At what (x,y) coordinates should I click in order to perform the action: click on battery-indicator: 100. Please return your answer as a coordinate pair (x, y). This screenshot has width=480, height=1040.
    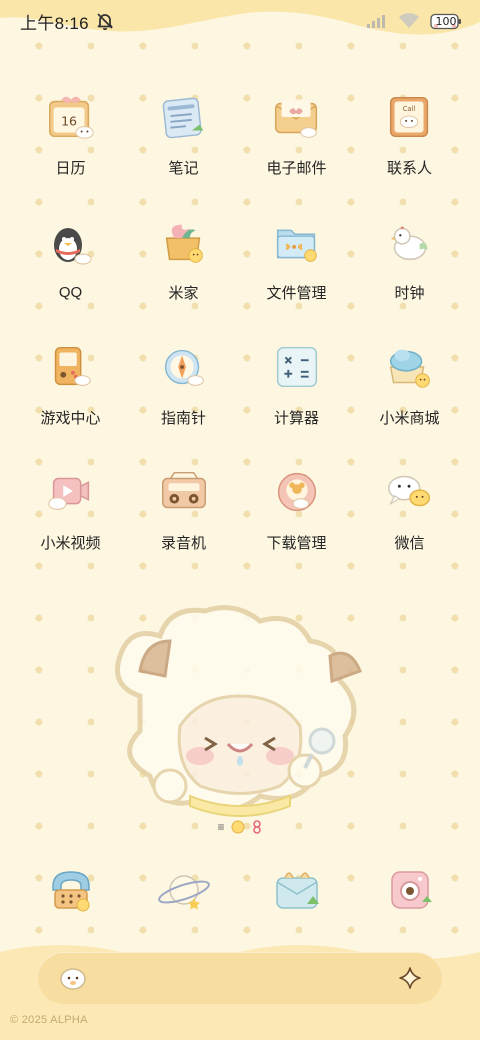
    Looking at the image, I should click on (446, 21).